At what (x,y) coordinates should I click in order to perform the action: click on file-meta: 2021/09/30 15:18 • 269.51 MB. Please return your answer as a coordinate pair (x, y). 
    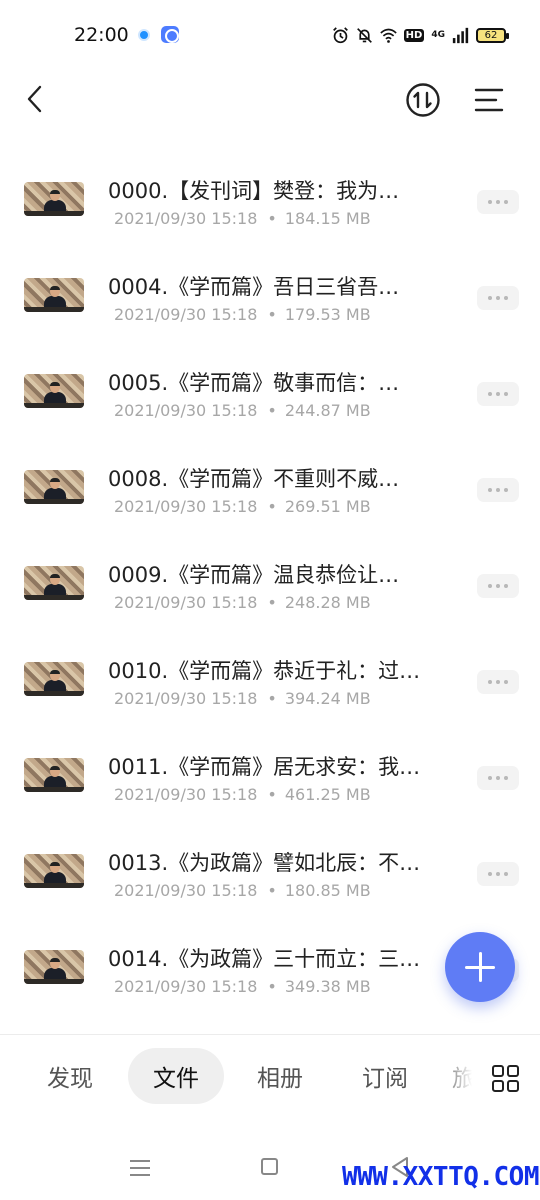
    Looking at the image, I should click on (242, 506).